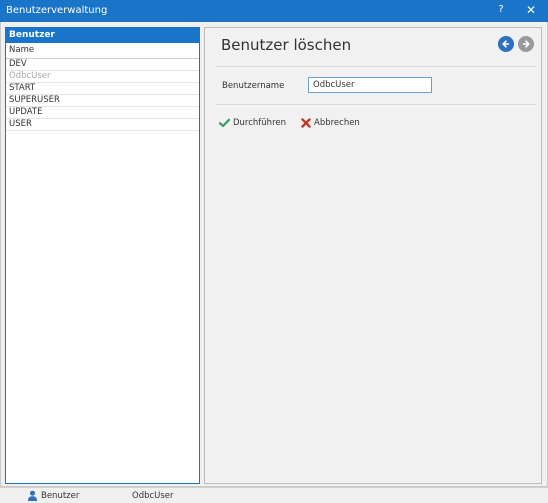  What do you see at coordinates (376, 66) in the screenshot?
I see `title-separator` at bounding box center [376, 66].